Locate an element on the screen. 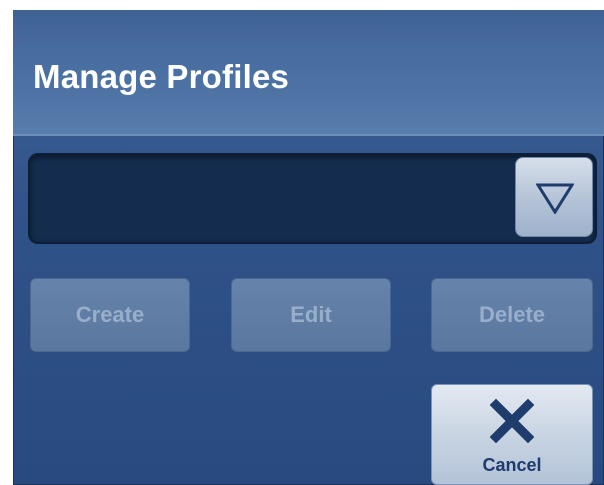 This screenshot has height=485, width=604. dropdown-toggle-button is located at coordinates (554, 197).